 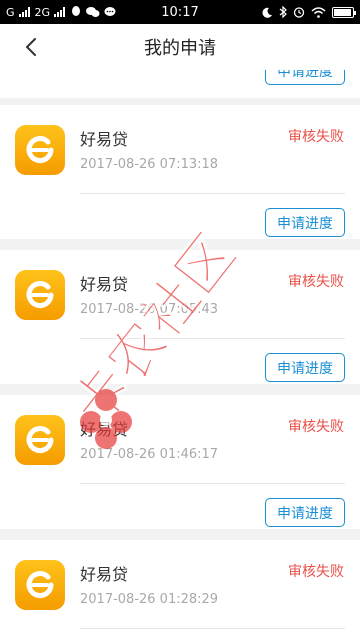 I want to click on apply-time: 2017-08-26 07:05:43, so click(x=149, y=309).